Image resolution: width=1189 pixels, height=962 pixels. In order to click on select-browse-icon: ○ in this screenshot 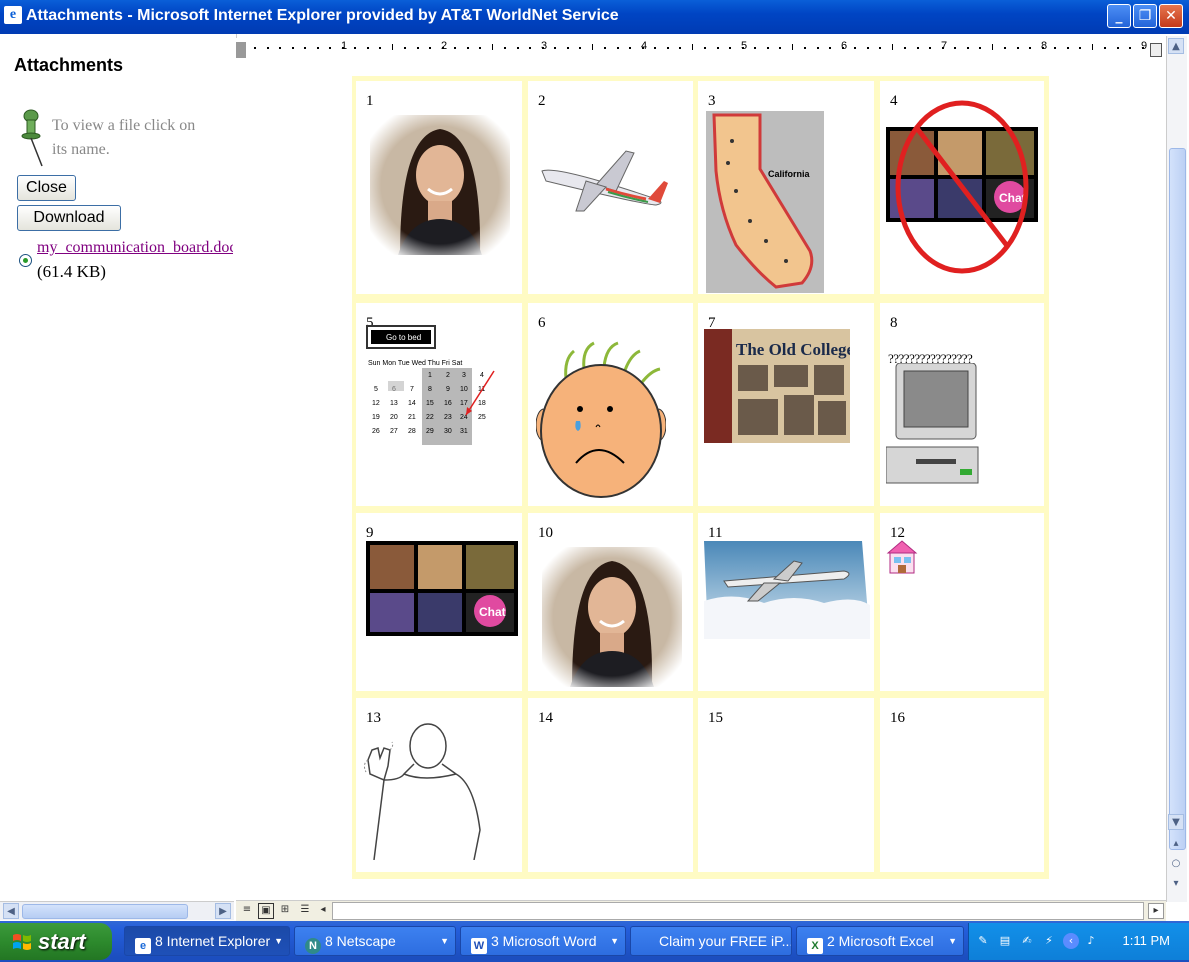, I will do `click(1176, 864)`.